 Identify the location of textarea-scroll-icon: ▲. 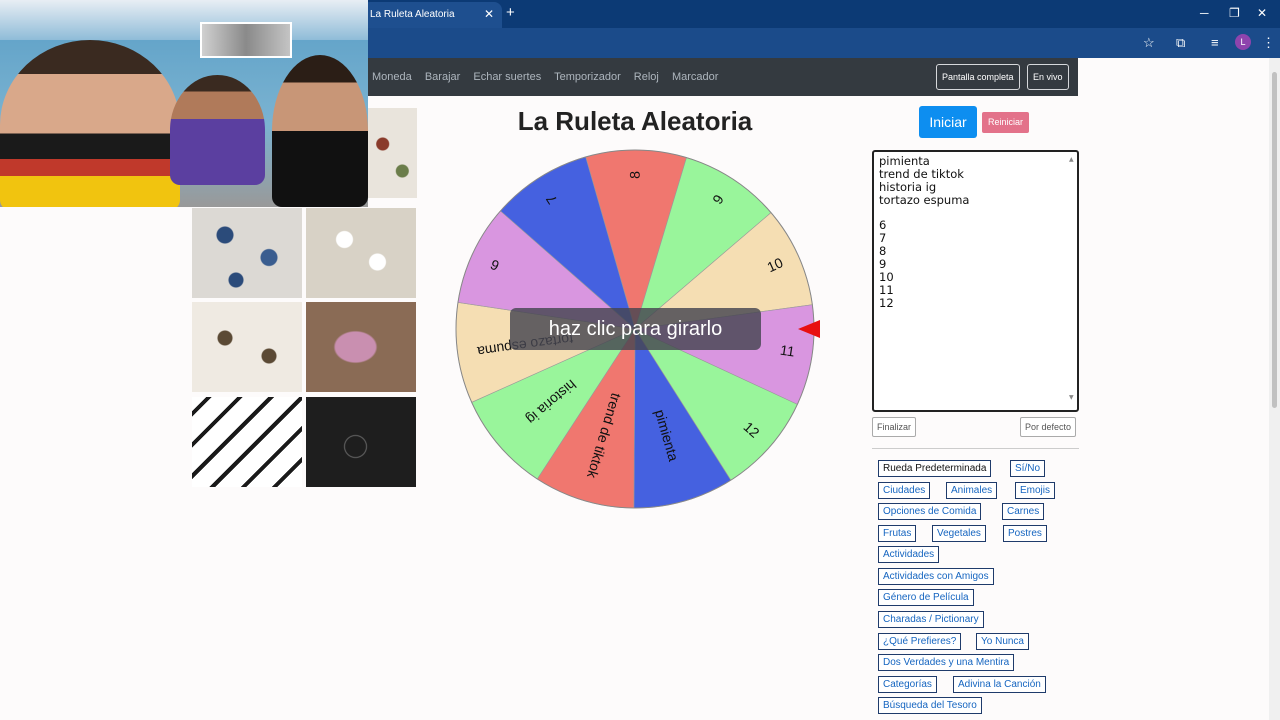
(1072, 160).